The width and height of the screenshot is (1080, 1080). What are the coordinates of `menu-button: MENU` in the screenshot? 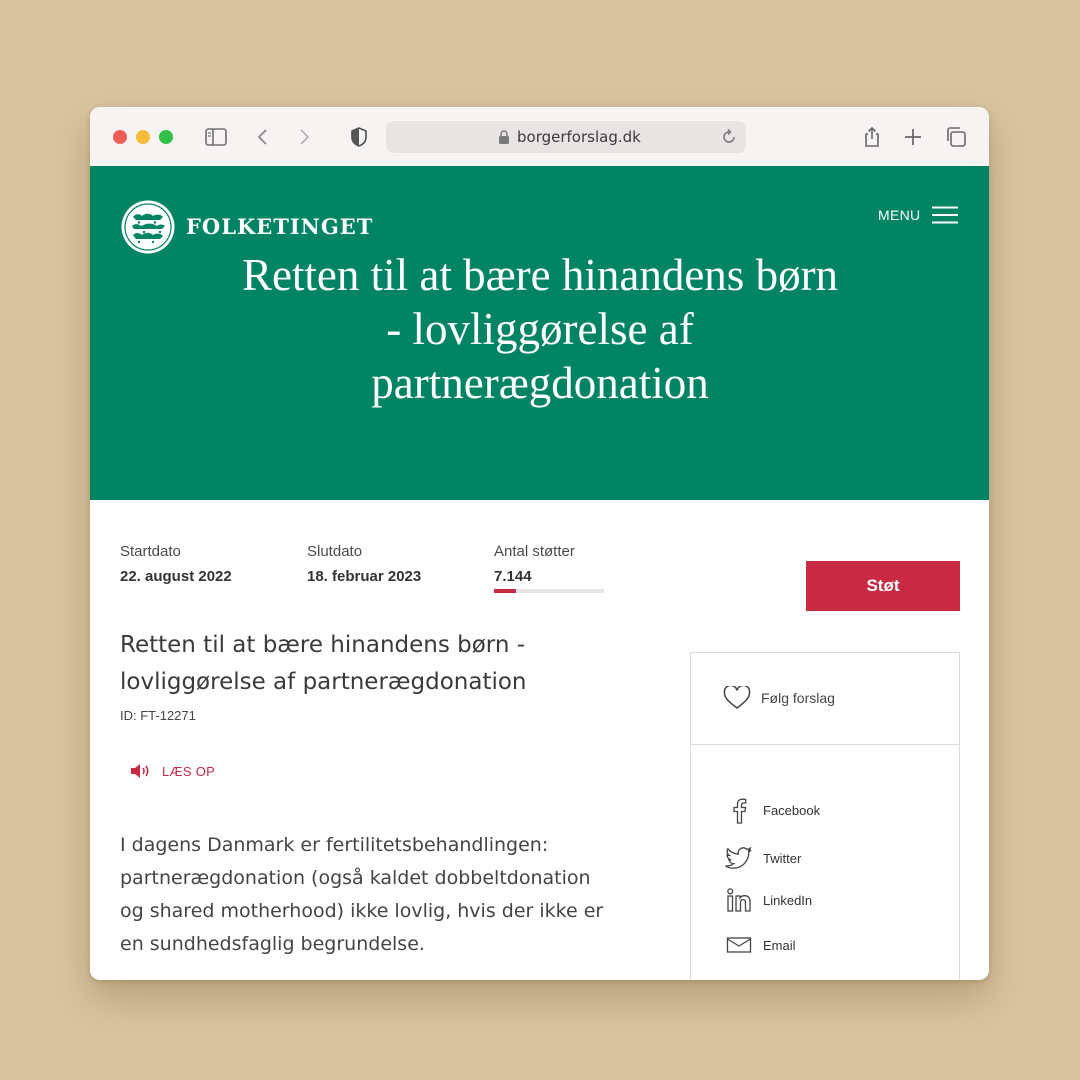 It's located at (918, 215).